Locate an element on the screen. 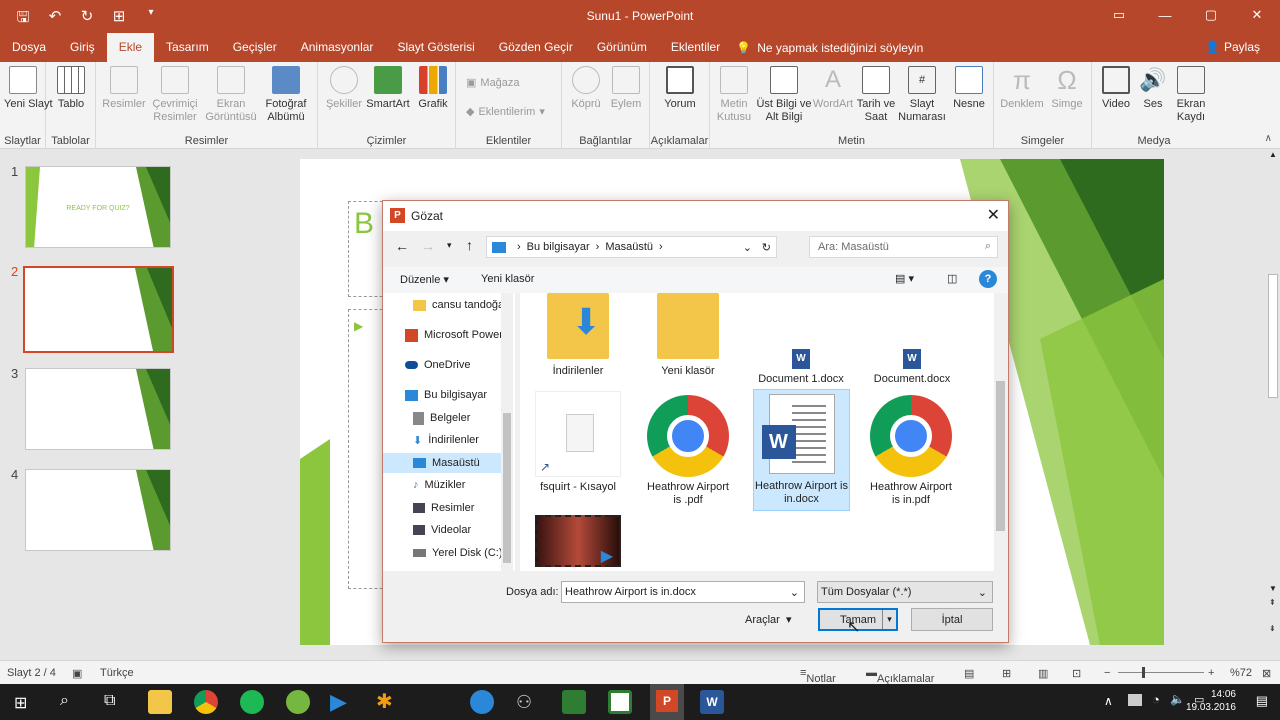 Image resolution: width=1280 pixels, height=720 pixels. file-item-downloads: ⬇ İndirilenler is located at coordinates (578, 335).